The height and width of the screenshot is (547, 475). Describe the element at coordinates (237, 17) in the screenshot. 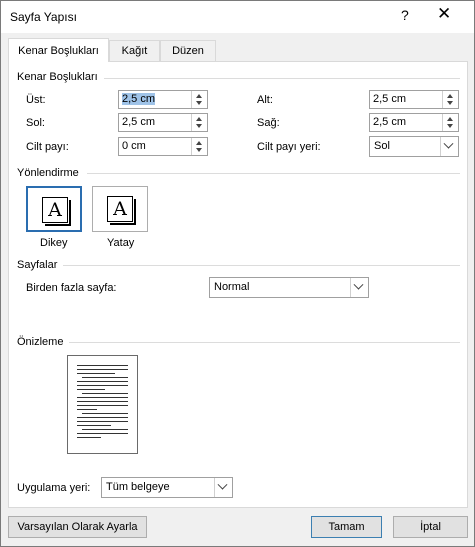

I see `title-bar: Sayfa Yapısı ? ✕` at that location.